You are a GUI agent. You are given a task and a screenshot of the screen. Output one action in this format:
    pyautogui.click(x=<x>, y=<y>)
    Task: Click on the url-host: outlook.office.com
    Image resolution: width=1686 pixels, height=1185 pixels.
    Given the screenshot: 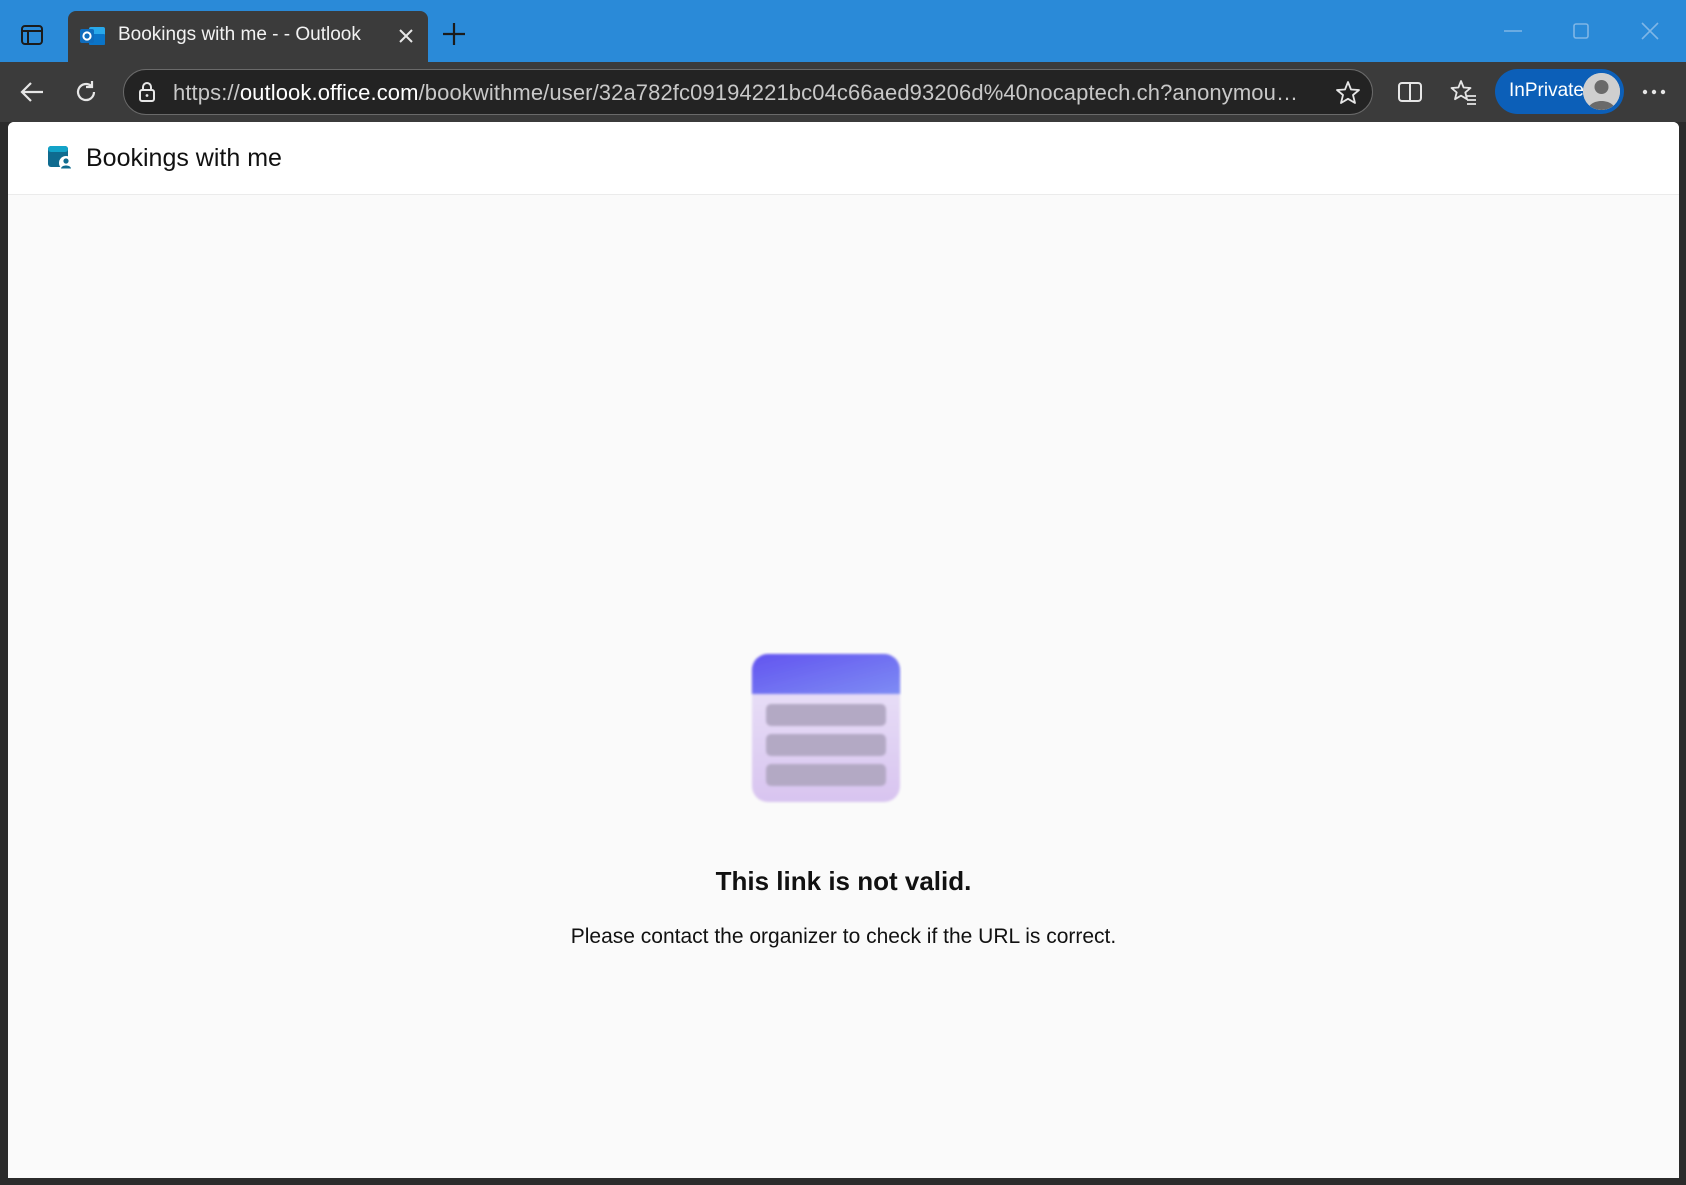 What is the action you would take?
    pyautogui.click(x=329, y=92)
    